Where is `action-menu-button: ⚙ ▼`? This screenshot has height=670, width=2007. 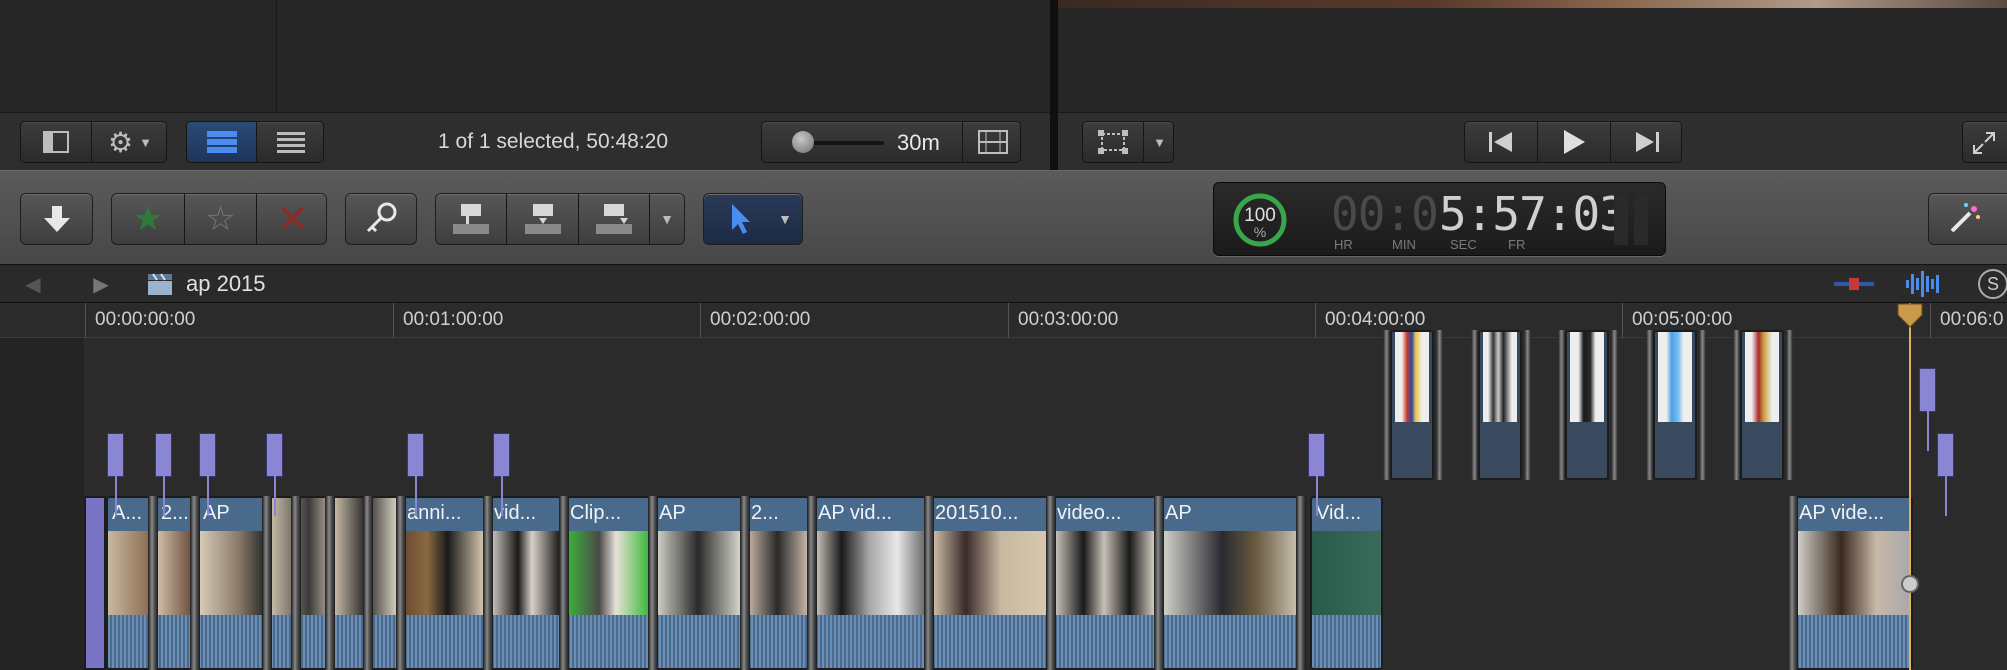 action-menu-button: ⚙ ▼ is located at coordinates (130, 142).